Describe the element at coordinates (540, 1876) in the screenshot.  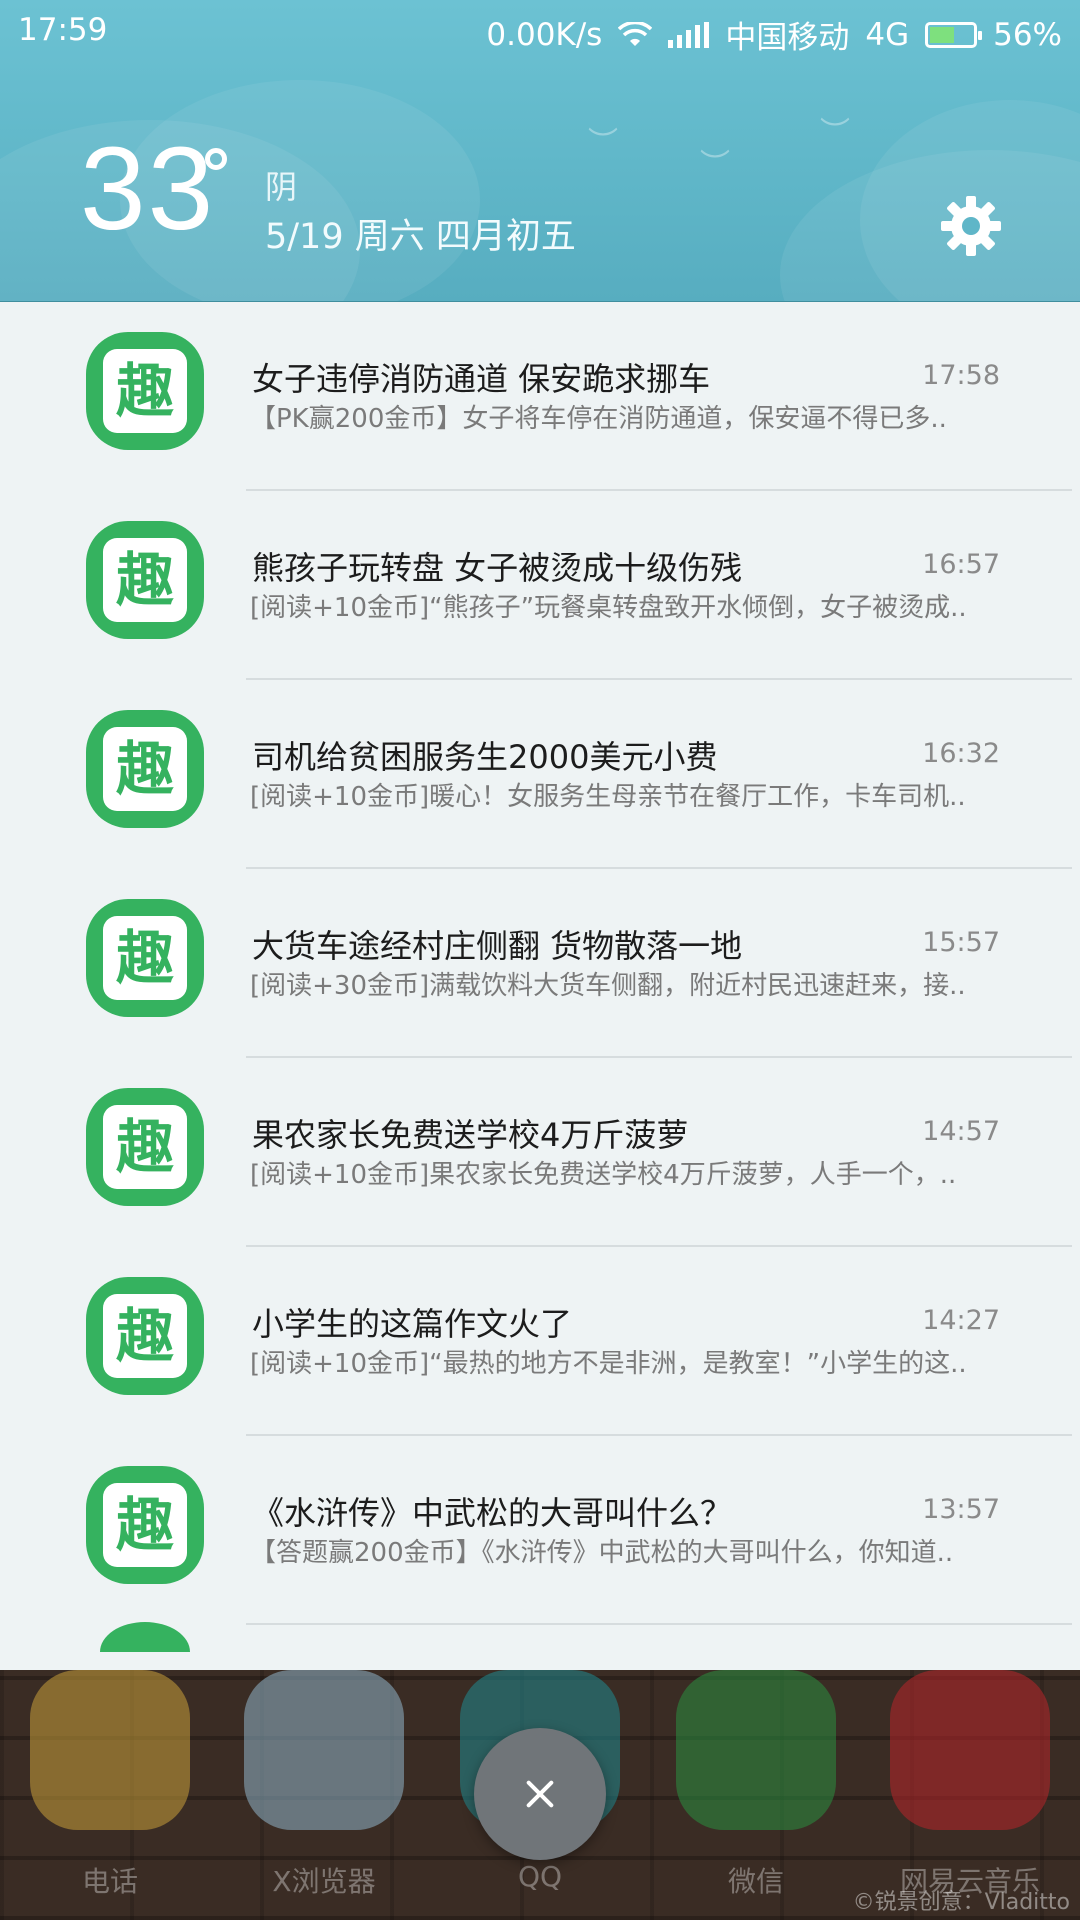
I see `dock-app-label: QQ` at that location.